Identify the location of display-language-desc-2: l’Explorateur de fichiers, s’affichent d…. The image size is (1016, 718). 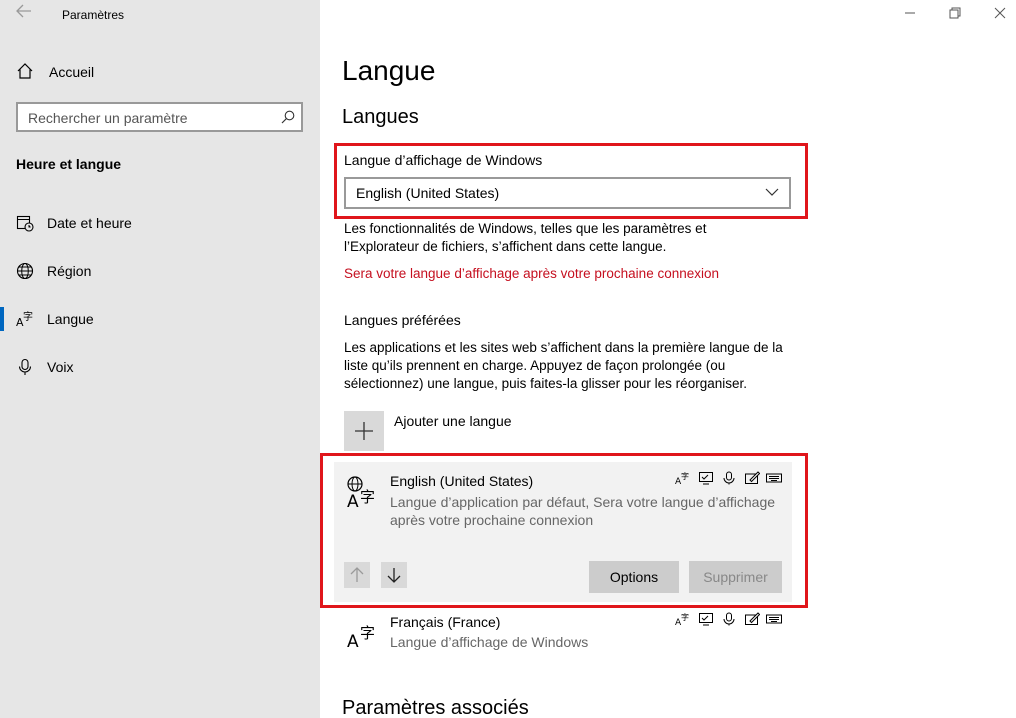
(505, 246).